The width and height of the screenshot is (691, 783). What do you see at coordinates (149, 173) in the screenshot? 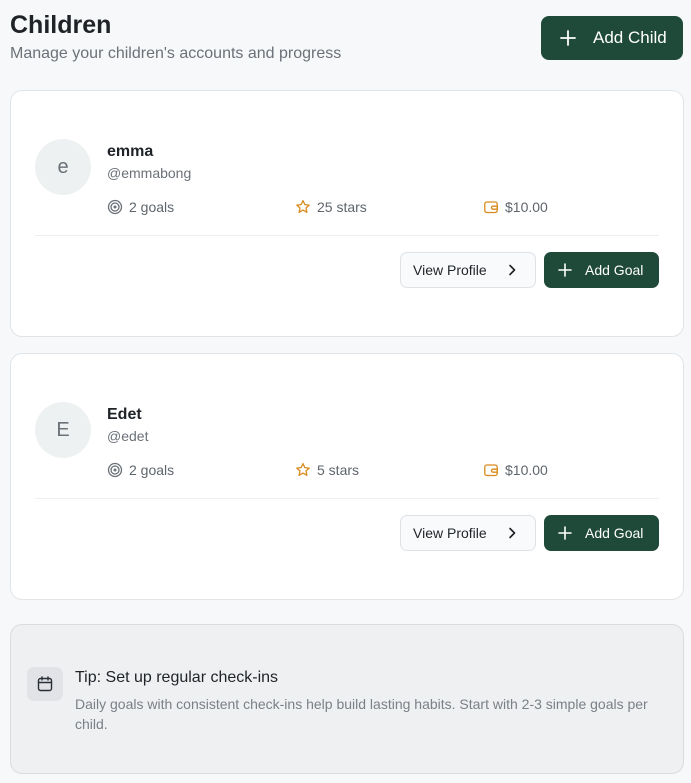
I see `child-handle: @emmabong` at bounding box center [149, 173].